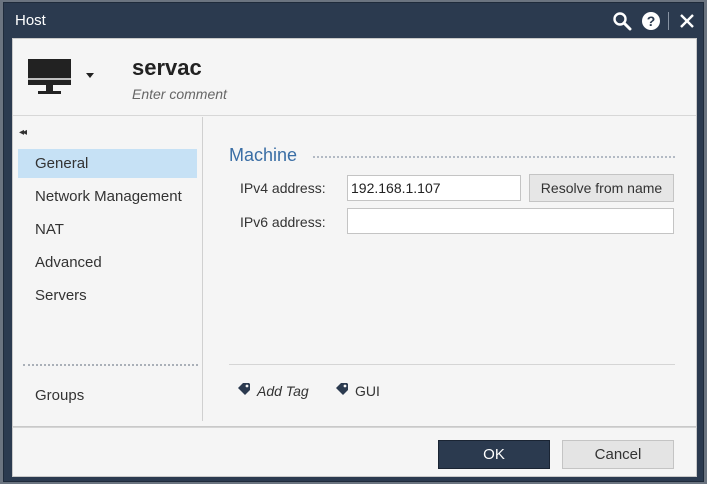 The height and width of the screenshot is (484, 707). I want to click on add-tag-label: Add Tag, so click(283, 390).